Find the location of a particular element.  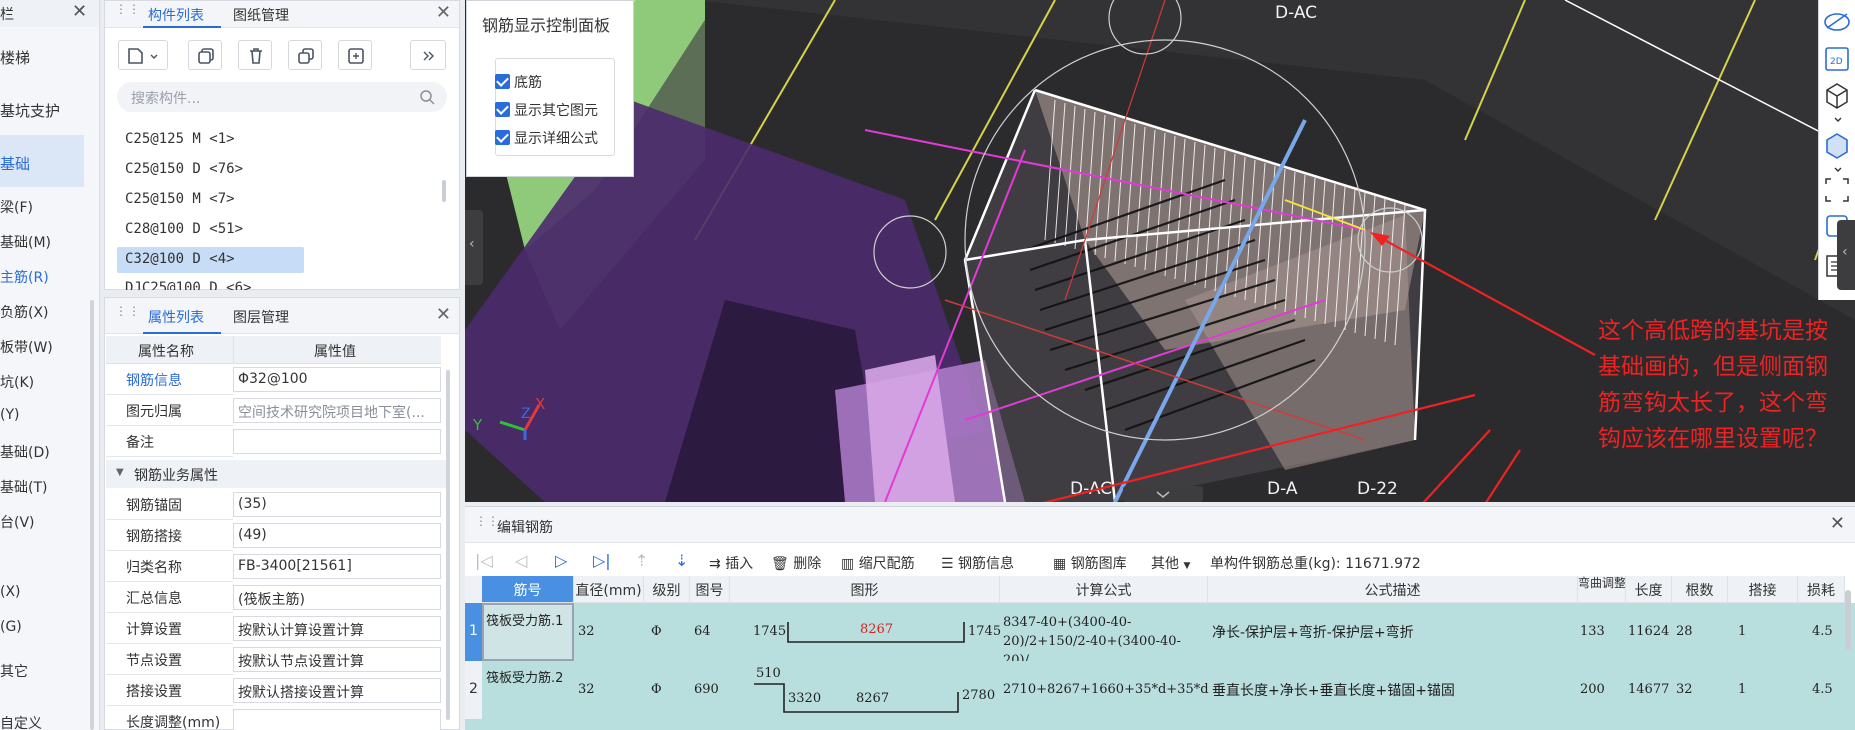

nav-sub-item: 坑(K) is located at coordinates (17, 382).